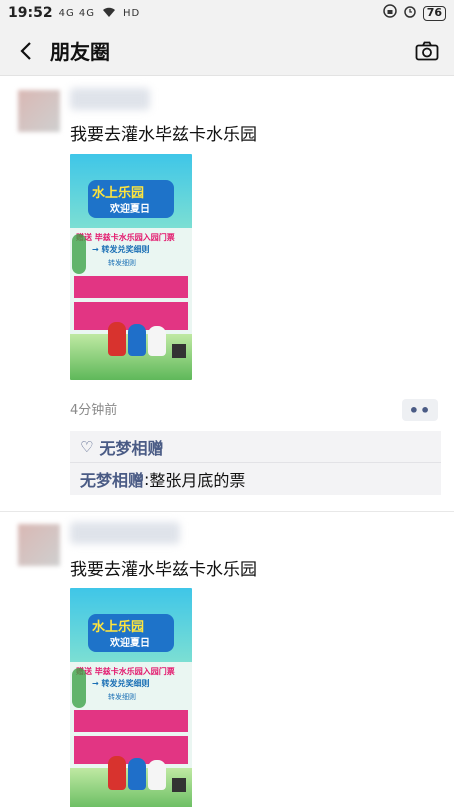 This screenshot has width=454, height=807. What do you see at coordinates (80, 52) in the screenshot?
I see `page-title: 朋友圈` at bounding box center [80, 52].